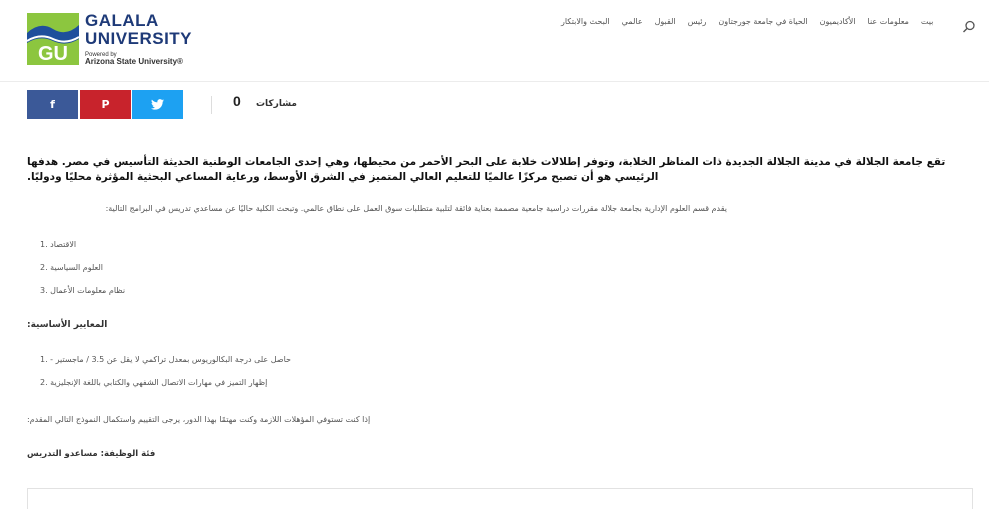  I want to click on facebook-share-button: f, so click(52, 104).